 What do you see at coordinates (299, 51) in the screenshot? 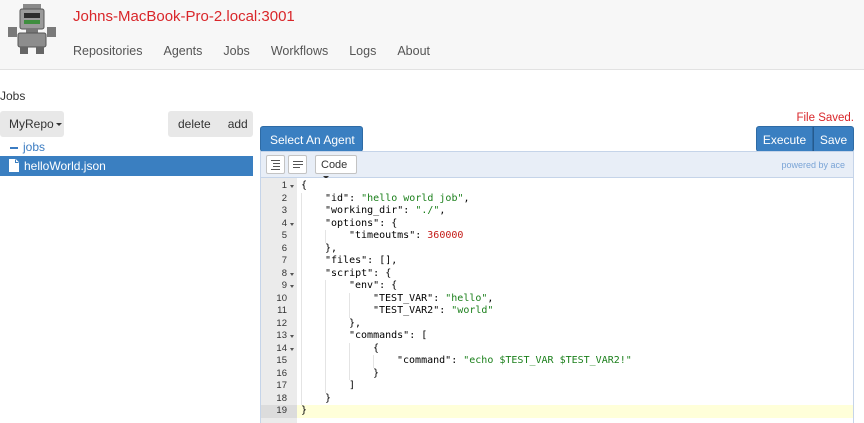
I see `nav-workflows: Workflows` at bounding box center [299, 51].